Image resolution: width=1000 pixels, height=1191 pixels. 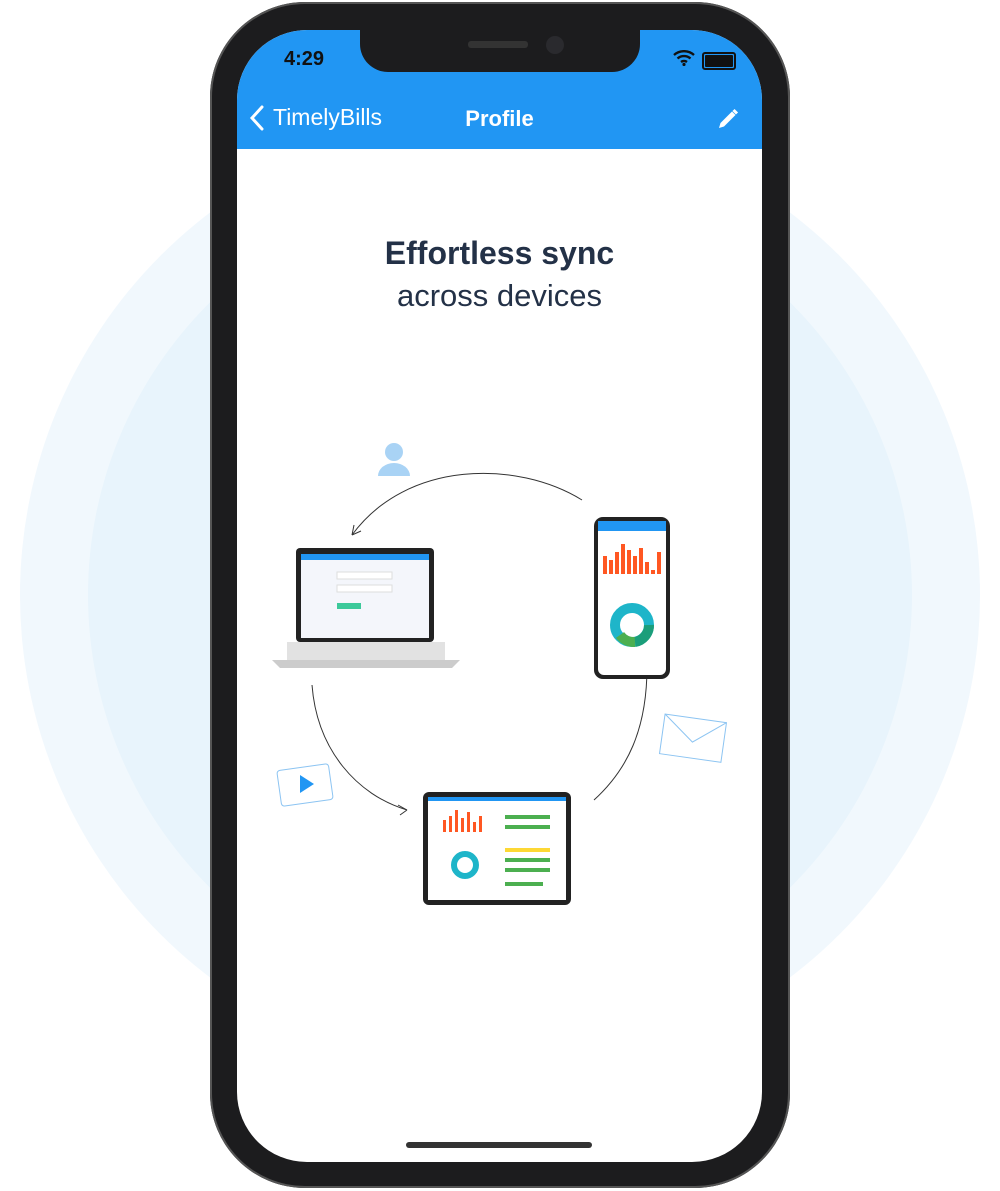 I want to click on envelope-icon, so click(x=693, y=738).